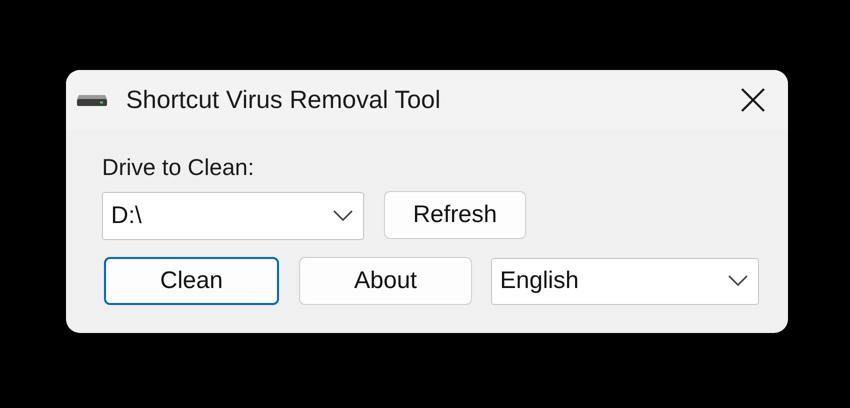 This screenshot has width=850, height=408. Describe the element at coordinates (625, 281) in the screenshot. I see `language-dropdown: English` at that location.